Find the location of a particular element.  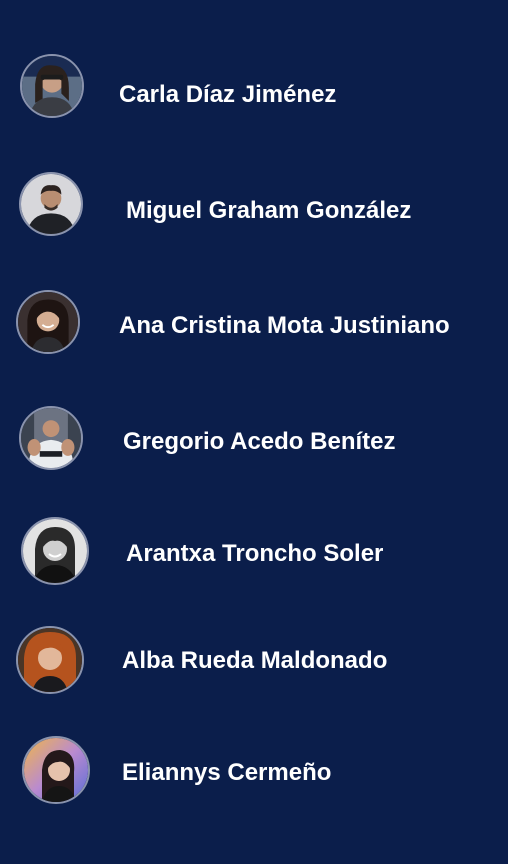

member-name: Carla Díaz Jiménez is located at coordinates (228, 94).